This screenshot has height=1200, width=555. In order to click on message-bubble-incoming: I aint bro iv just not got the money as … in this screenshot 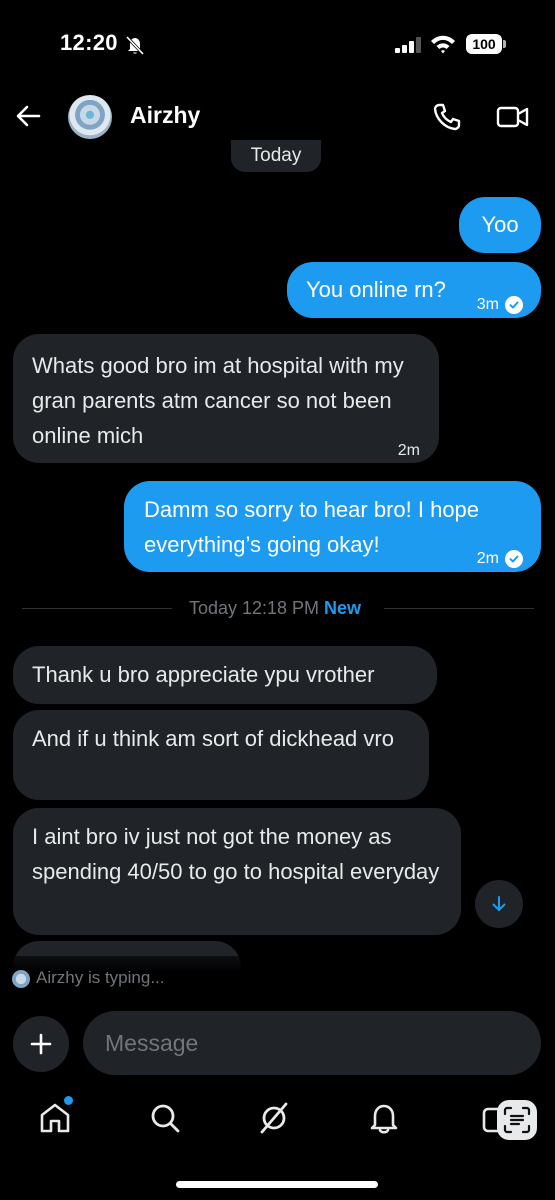, I will do `click(237, 871)`.